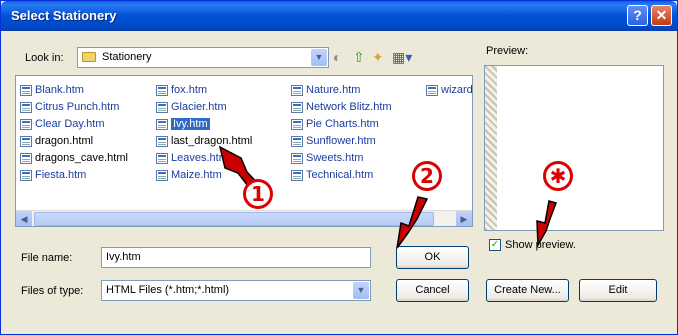  I want to click on step-1-badge: 1, so click(258, 194).